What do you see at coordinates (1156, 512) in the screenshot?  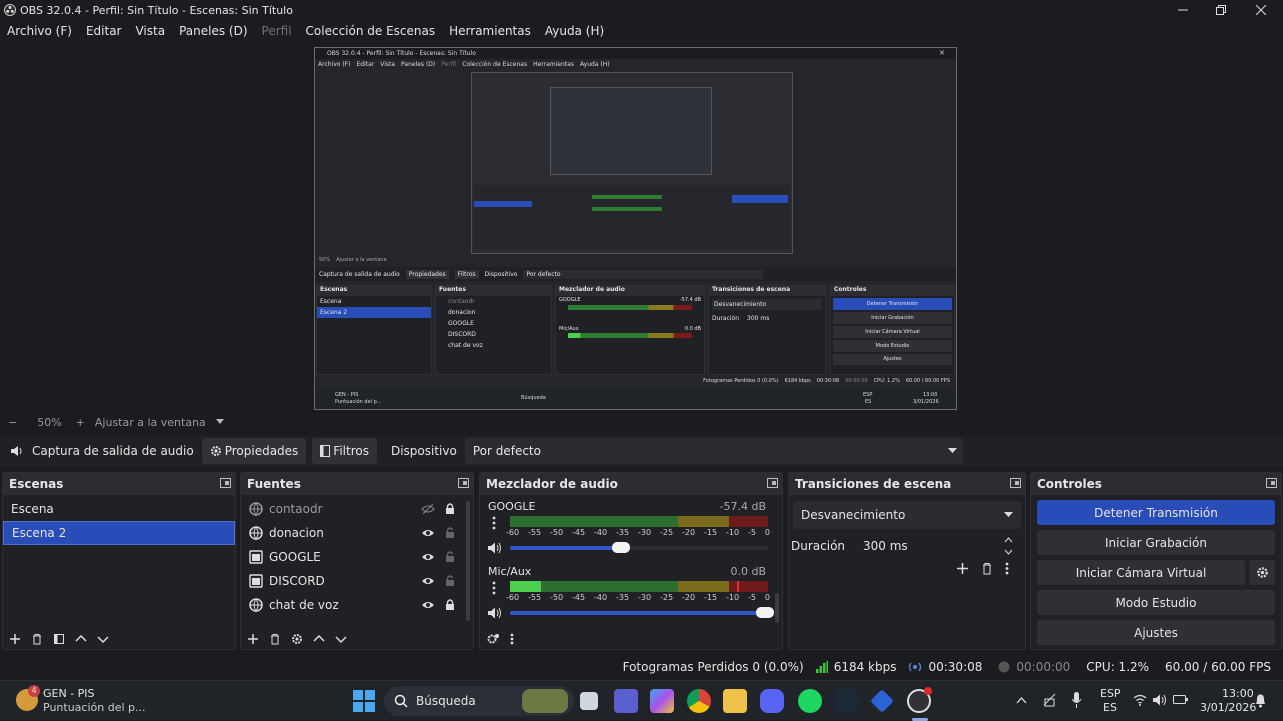 I see `stop-streaming-button: Detener Transmisión` at bounding box center [1156, 512].